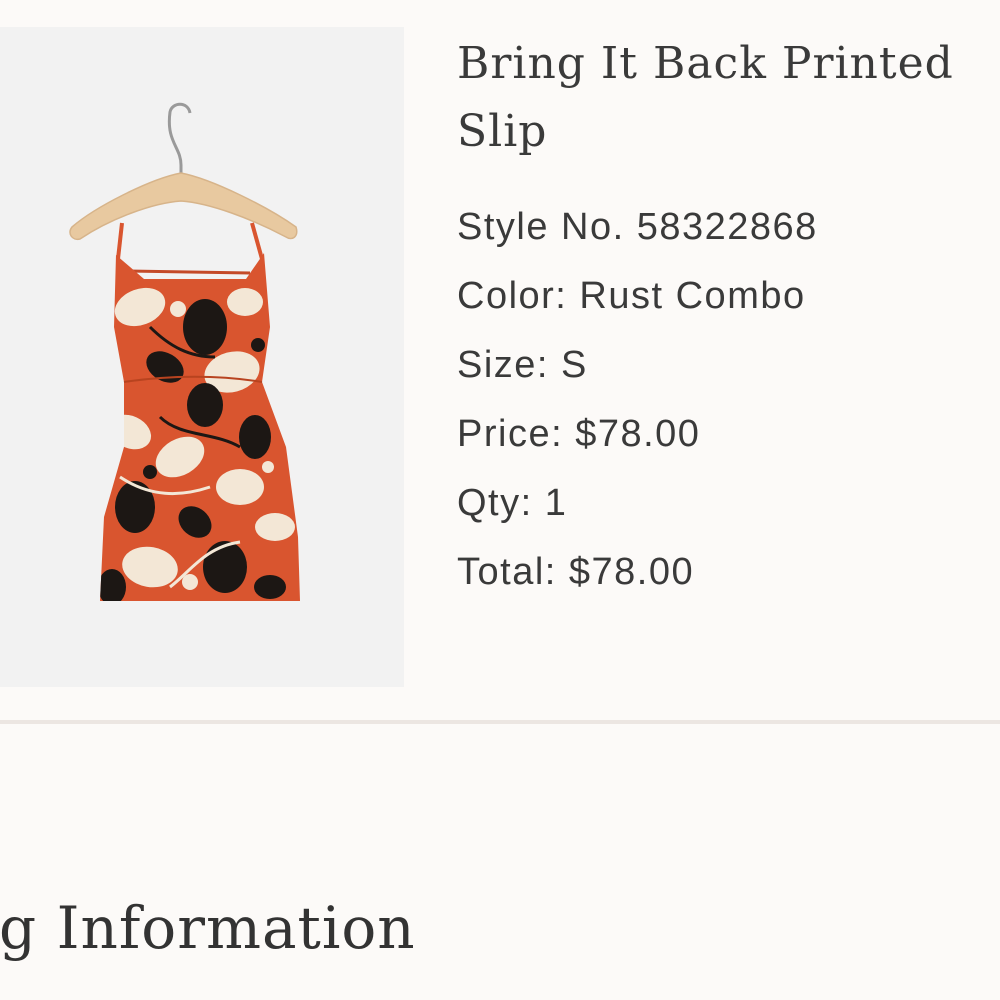 The height and width of the screenshot is (1000, 1000). Describe the element at coordinates (631, 296) in the screenshot. I see `color-detail: Color: Rust Combo` at that location.